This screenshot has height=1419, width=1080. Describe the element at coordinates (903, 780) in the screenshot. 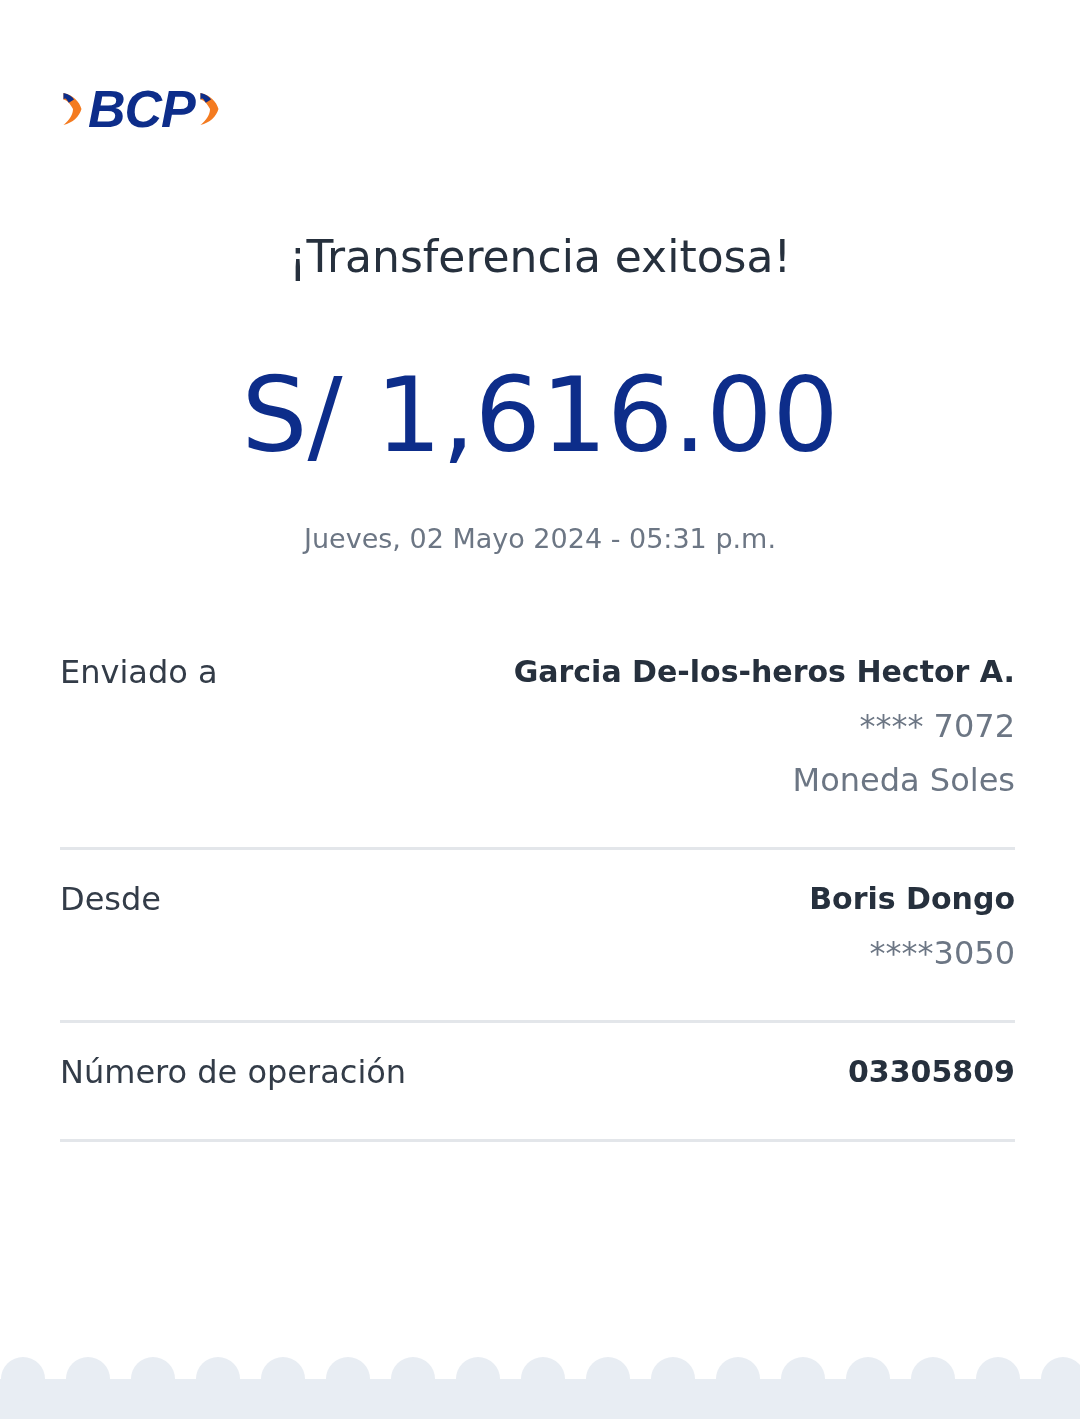

I see `detail-value: Moneda Soles` at that location.